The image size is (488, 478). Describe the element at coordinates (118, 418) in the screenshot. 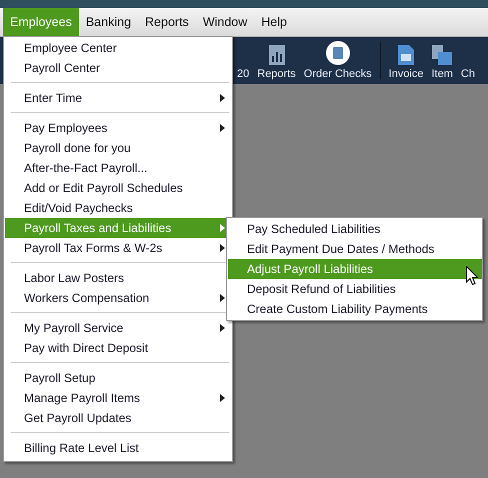

I see `menu-item: Get Payroll Updates` at that location.